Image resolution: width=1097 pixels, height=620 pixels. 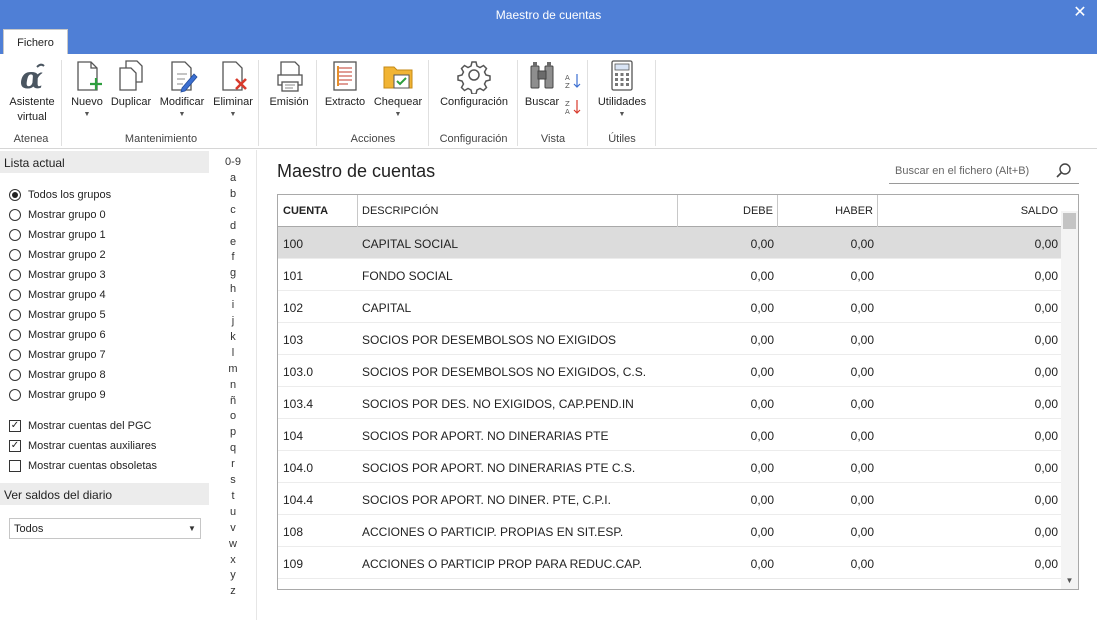 What do you see at coordinates (15, 466) in the screenshot?
I see `checkbox` at bounding box center [15, 466].